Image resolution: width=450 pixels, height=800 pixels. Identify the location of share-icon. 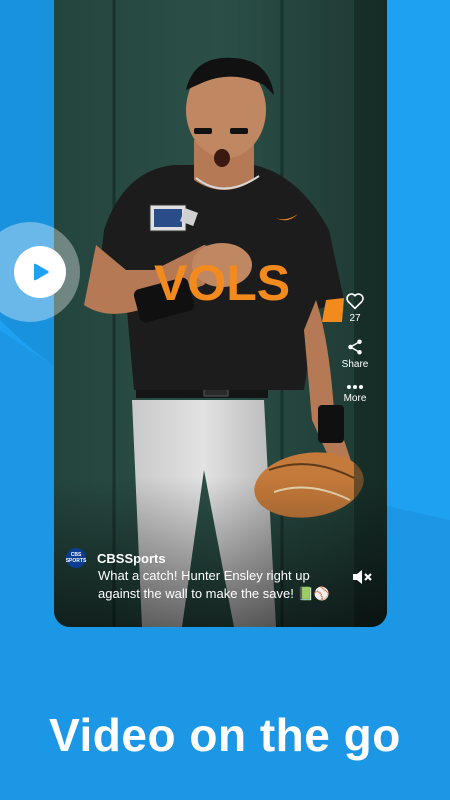
(355, 347).